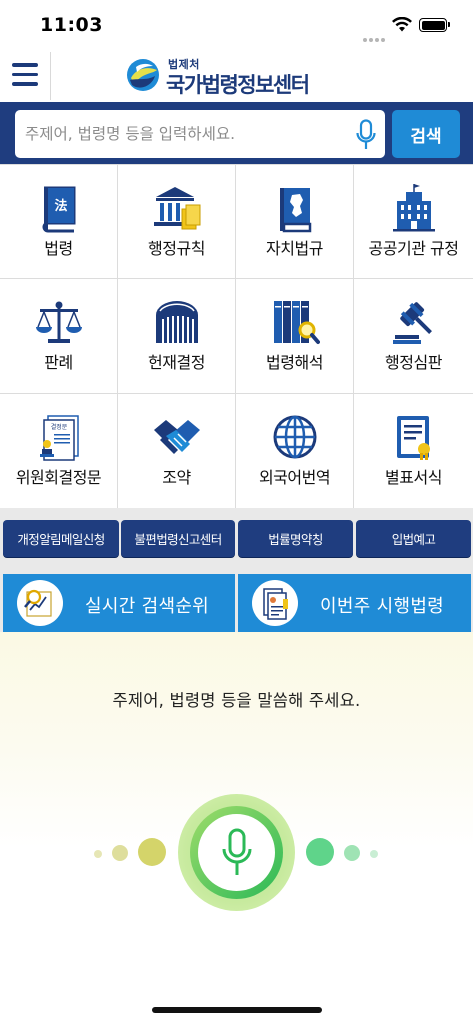  I want to click on status-bar: 11:03, so click(236, 25).